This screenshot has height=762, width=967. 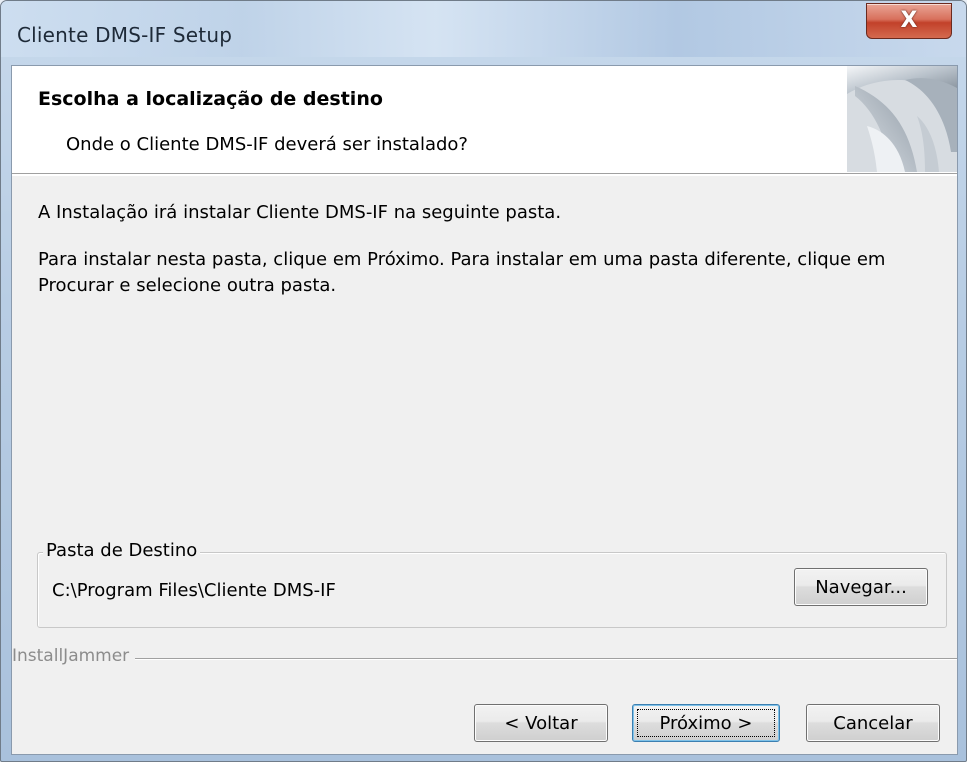 I want to click on focus-indicator, so click(x=706, y=723).